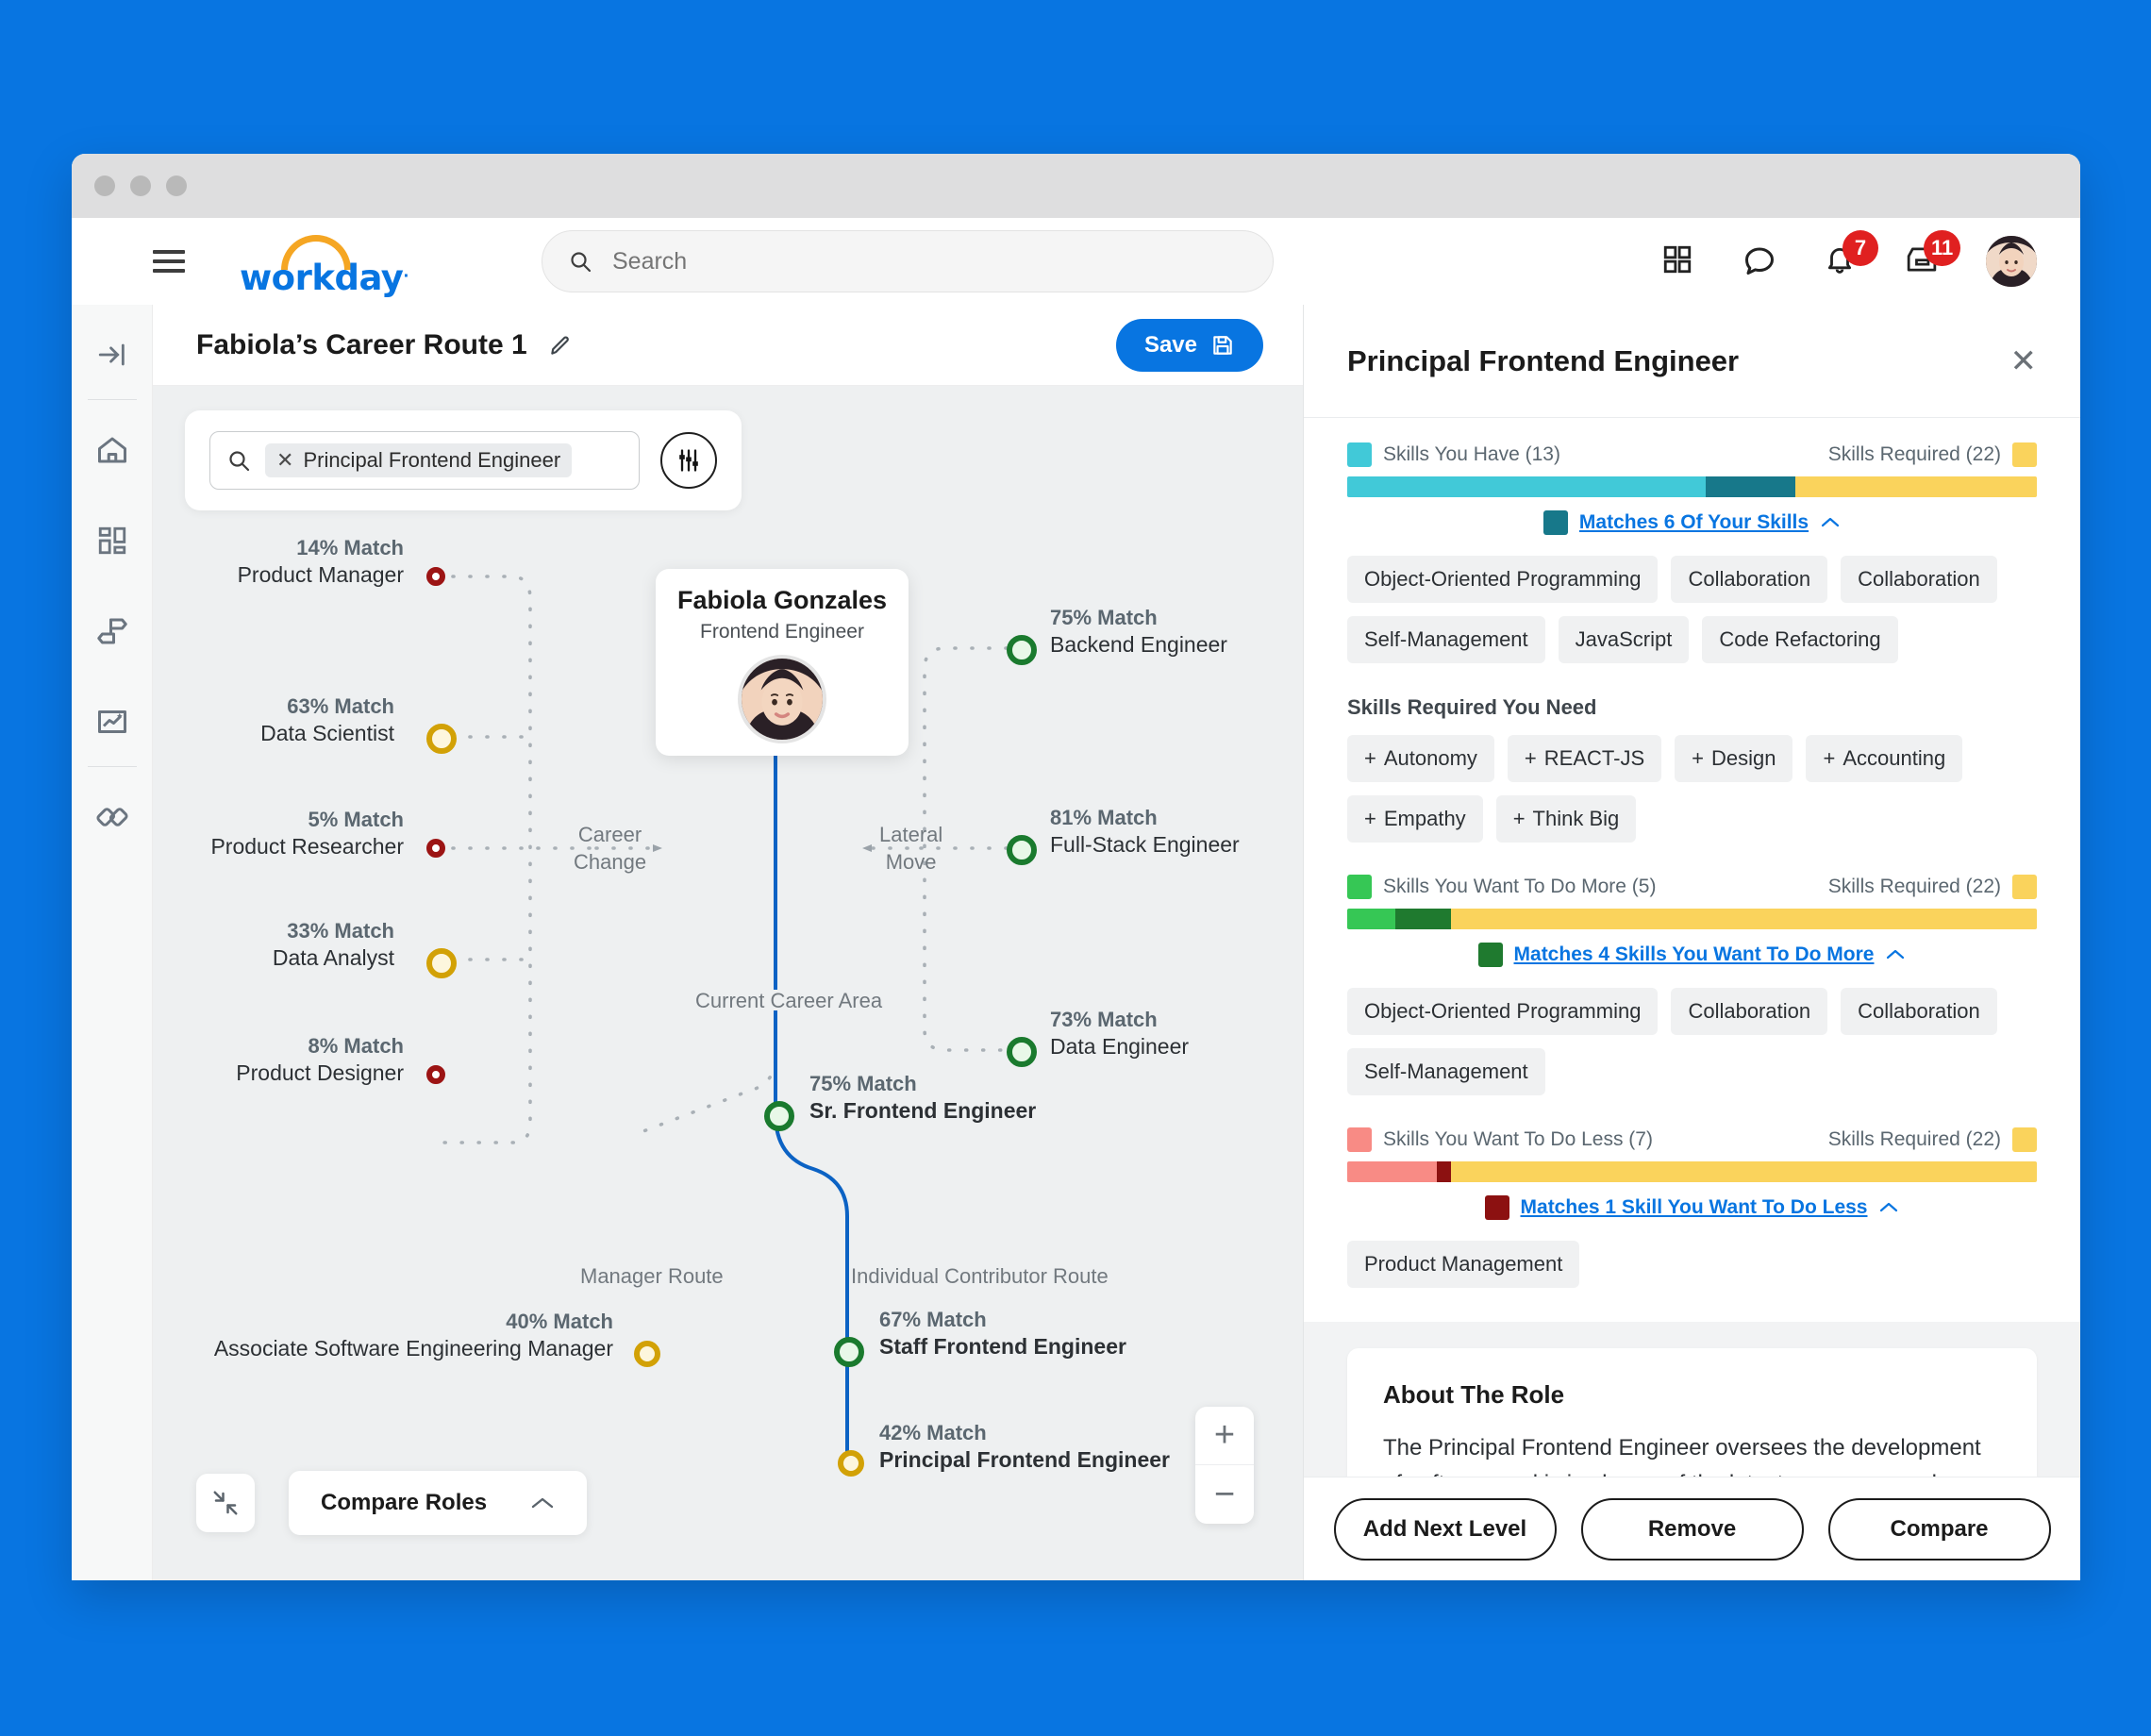 The height and width of the screenshot is (1736, 2151). Describe the element at coordinates (1472, 454) in the screenshot. I see `legend-label-left: Skills You Have (13)` at that location.